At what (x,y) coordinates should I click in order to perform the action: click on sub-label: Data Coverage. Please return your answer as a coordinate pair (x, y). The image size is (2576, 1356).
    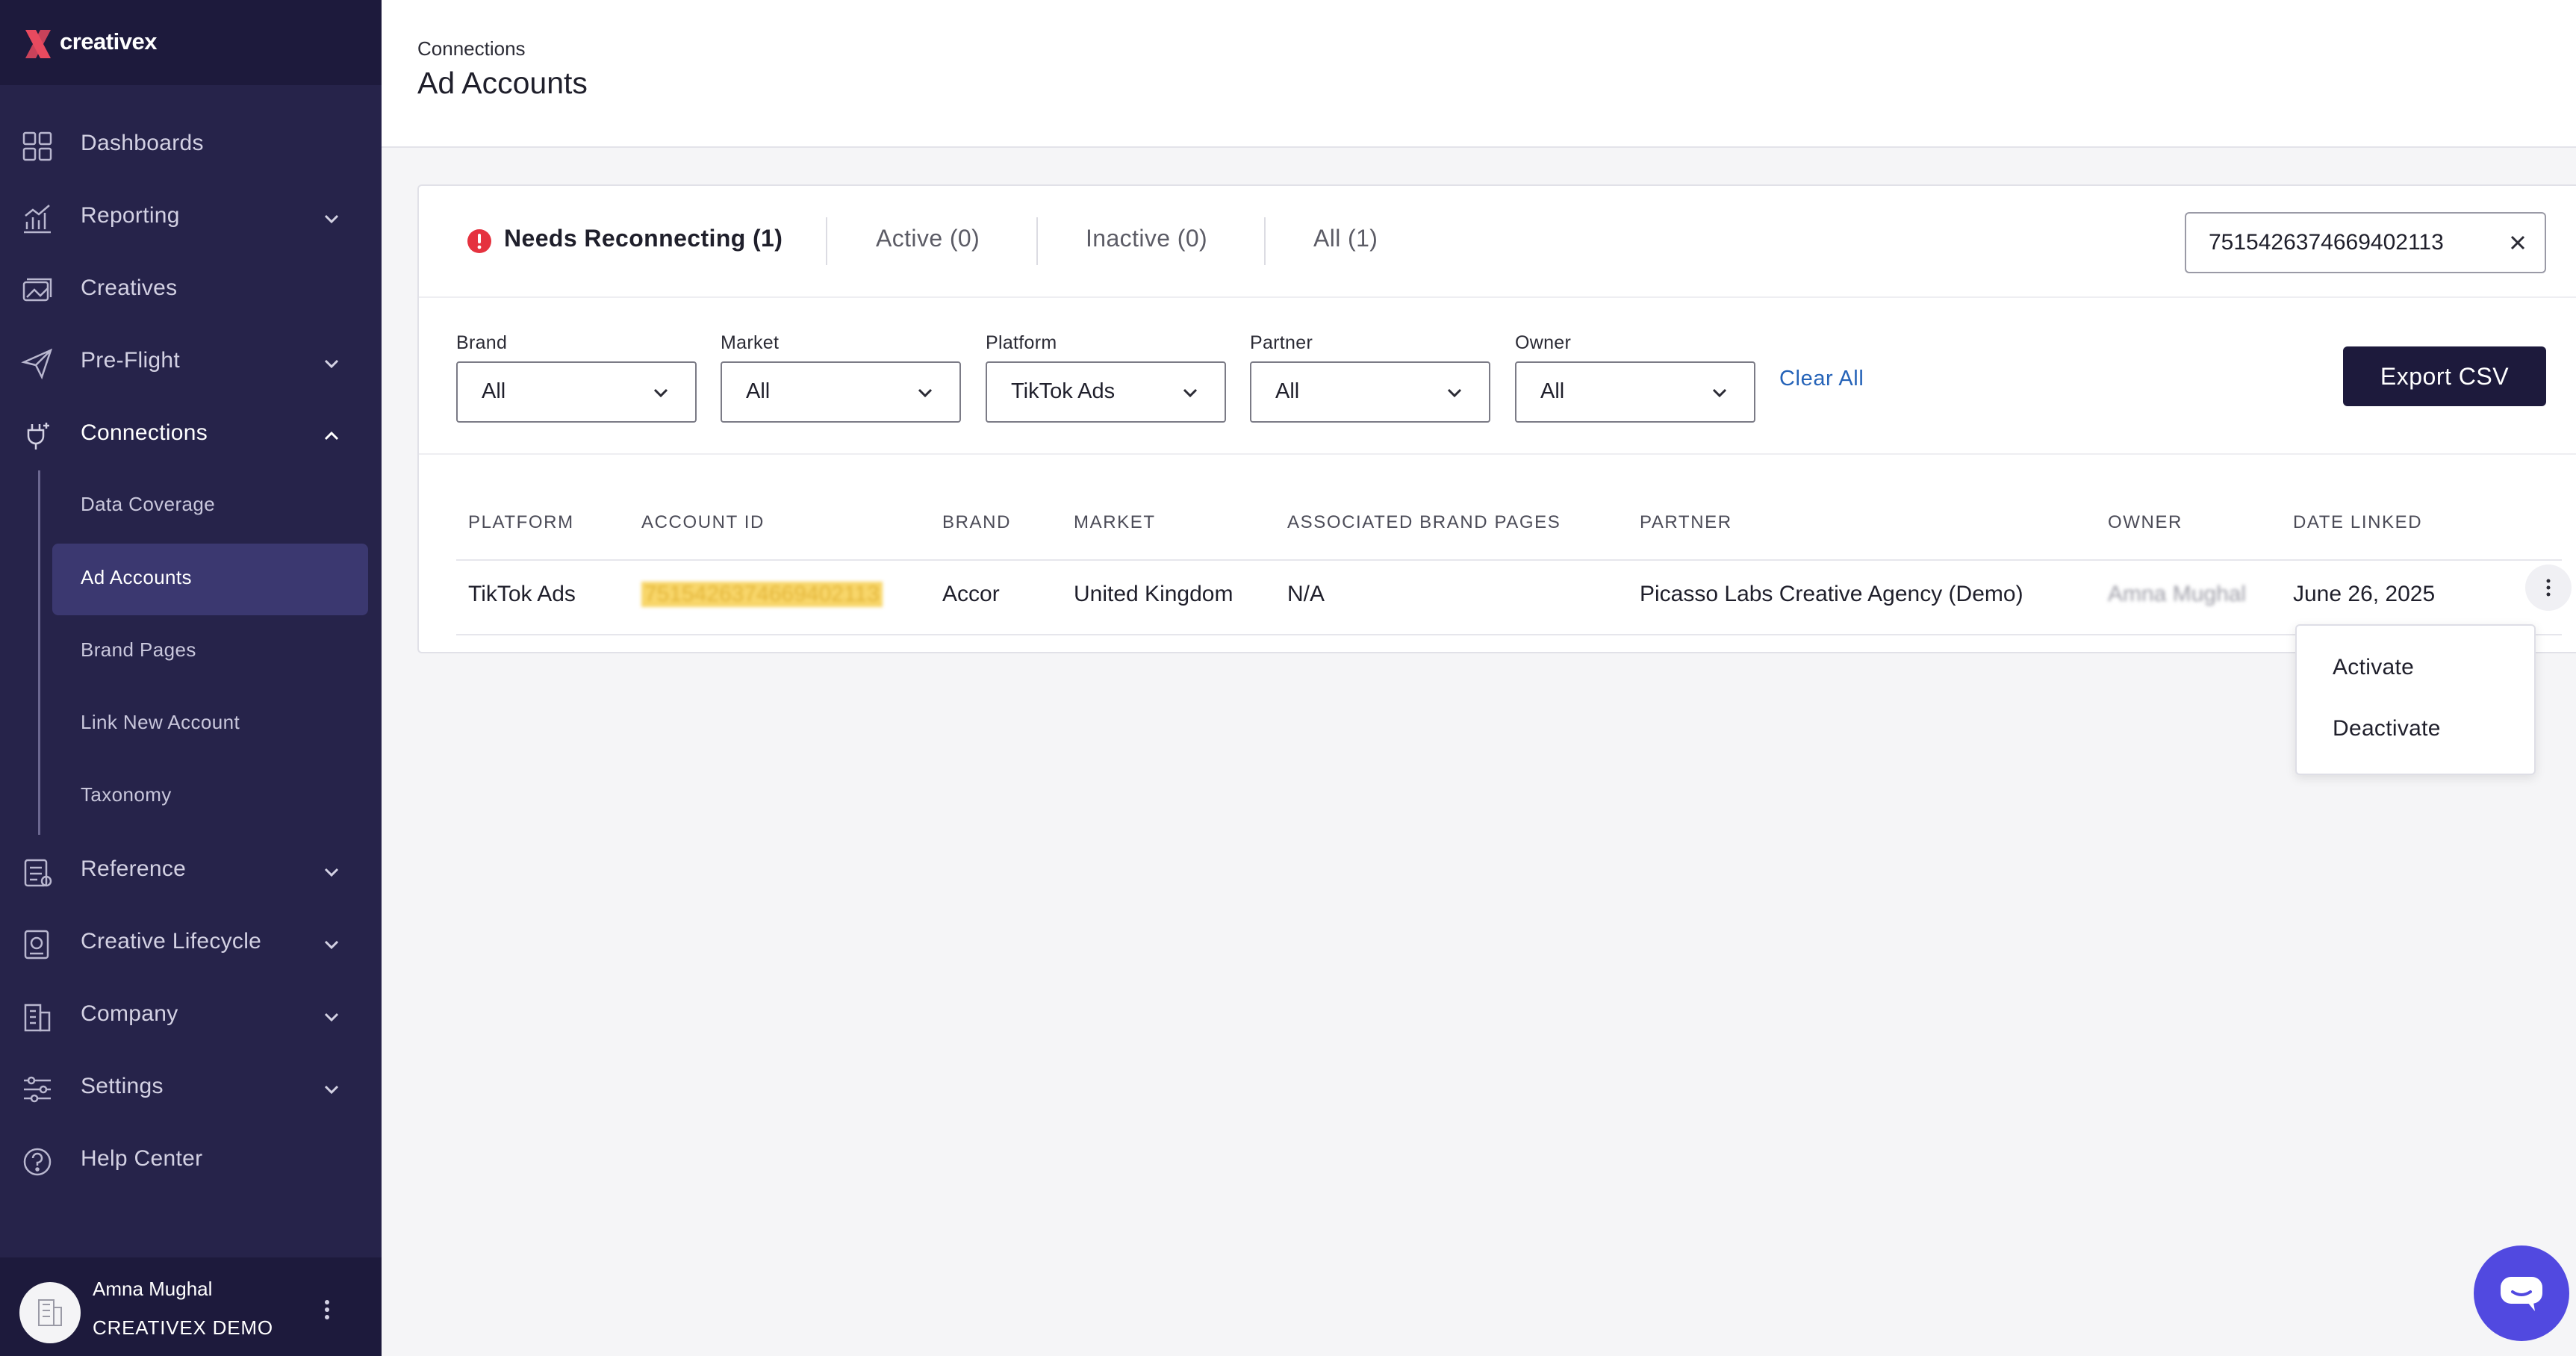
    Looking at the image, I should click on (148, 504).